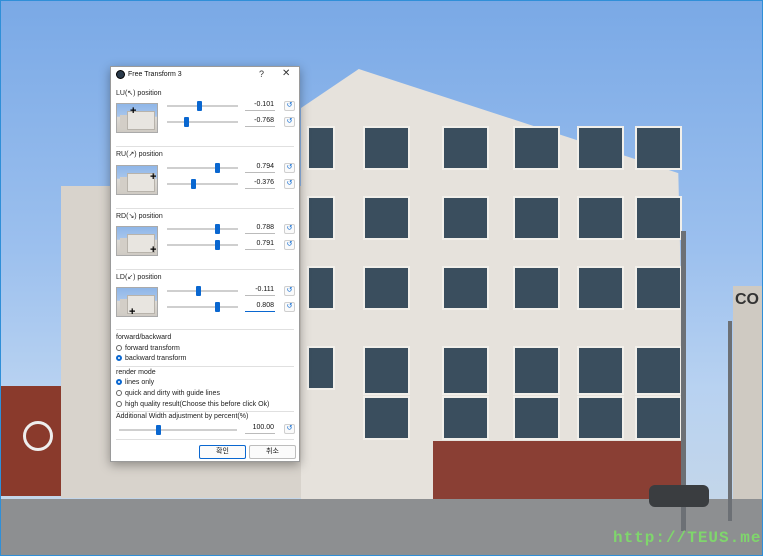  I want to click on street-lamp-pole, so click(730, 421).